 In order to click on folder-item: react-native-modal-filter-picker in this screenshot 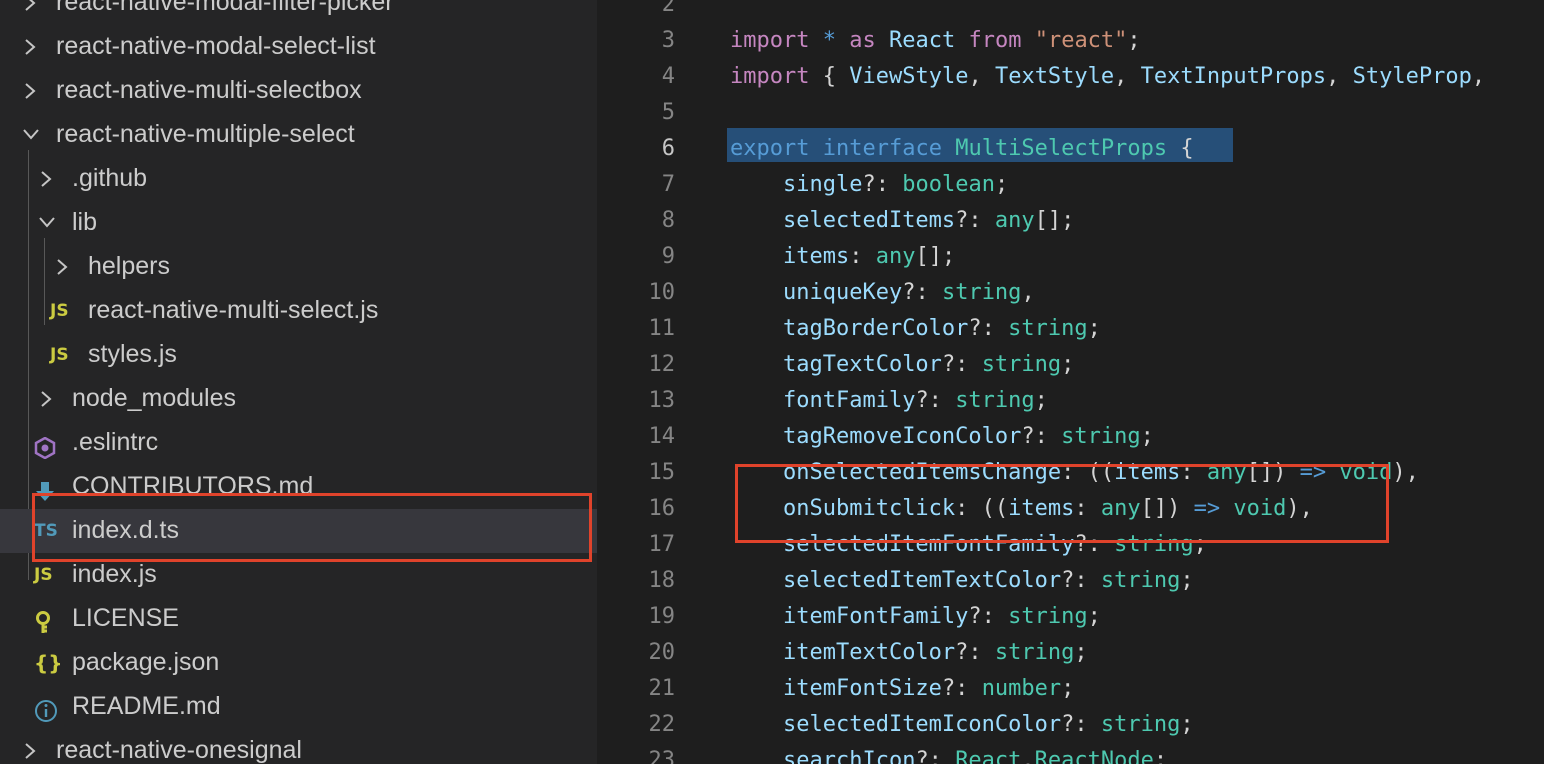, I will do `click(298, 12)`.